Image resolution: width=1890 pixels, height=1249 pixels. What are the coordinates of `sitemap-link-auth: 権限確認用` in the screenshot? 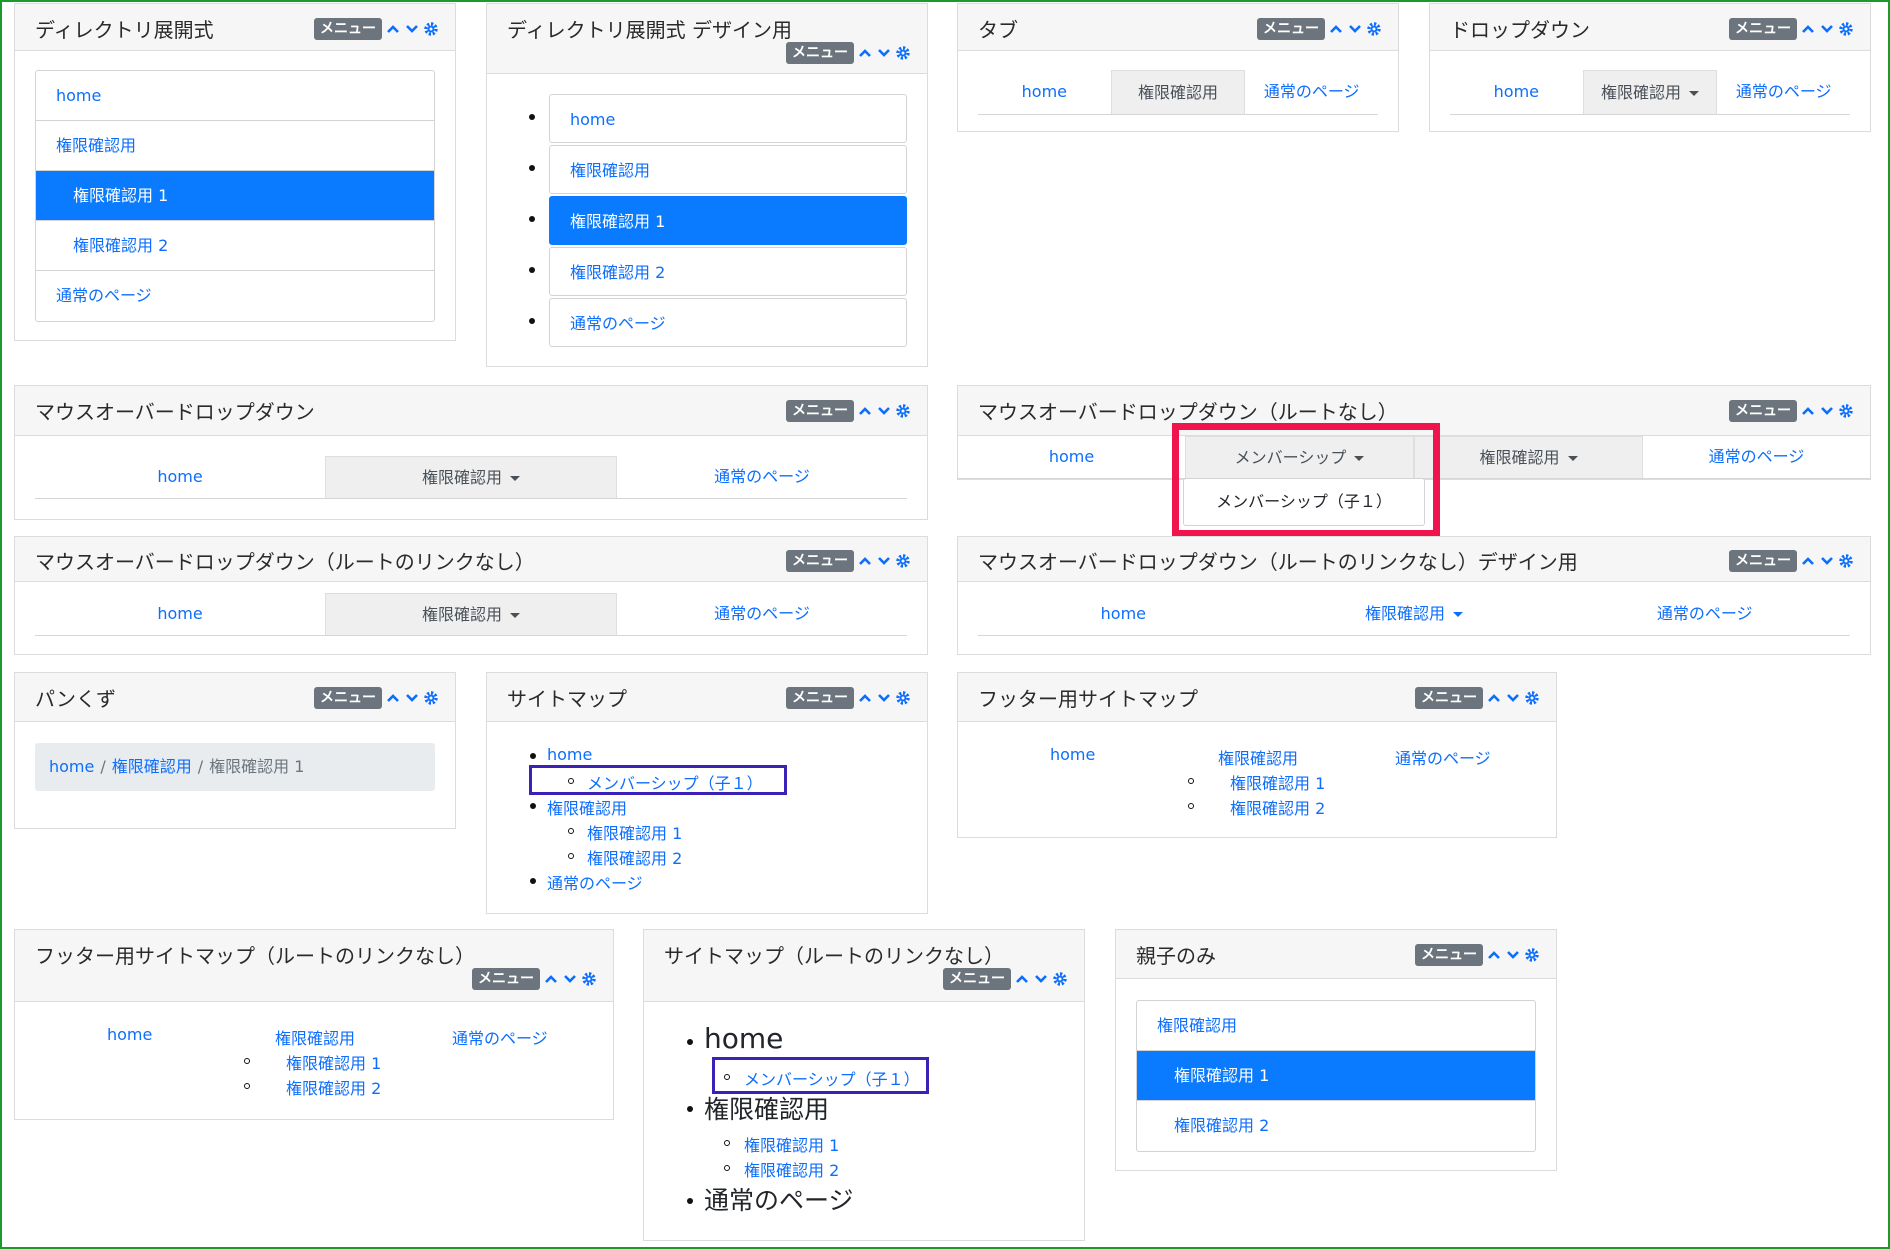 It's located at (587, 807).